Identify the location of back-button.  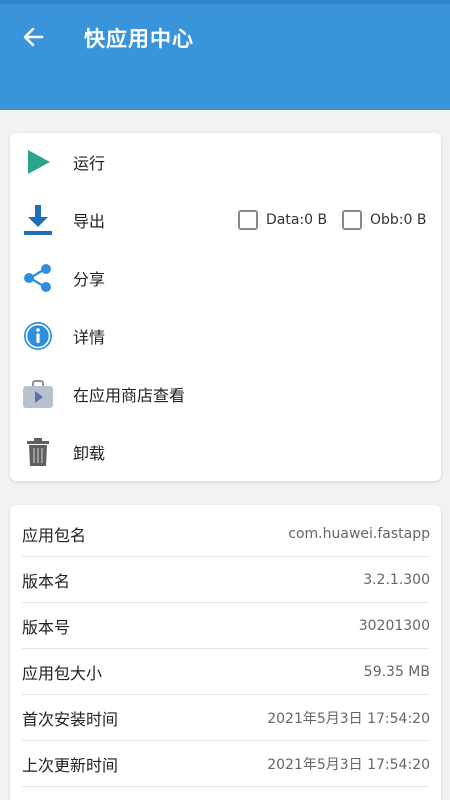
(33, 39).